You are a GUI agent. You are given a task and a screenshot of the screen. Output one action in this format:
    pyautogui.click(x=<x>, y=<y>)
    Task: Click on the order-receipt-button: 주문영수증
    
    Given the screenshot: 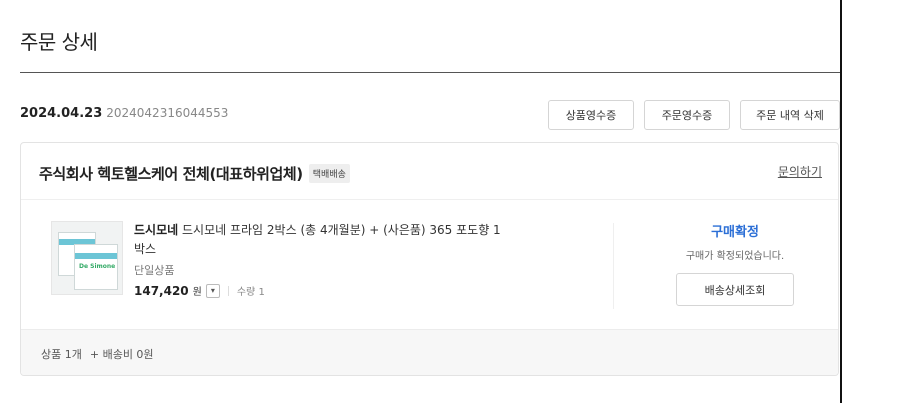 What is the action you would take?
    pyautogui.click(x=687, y=115)
    